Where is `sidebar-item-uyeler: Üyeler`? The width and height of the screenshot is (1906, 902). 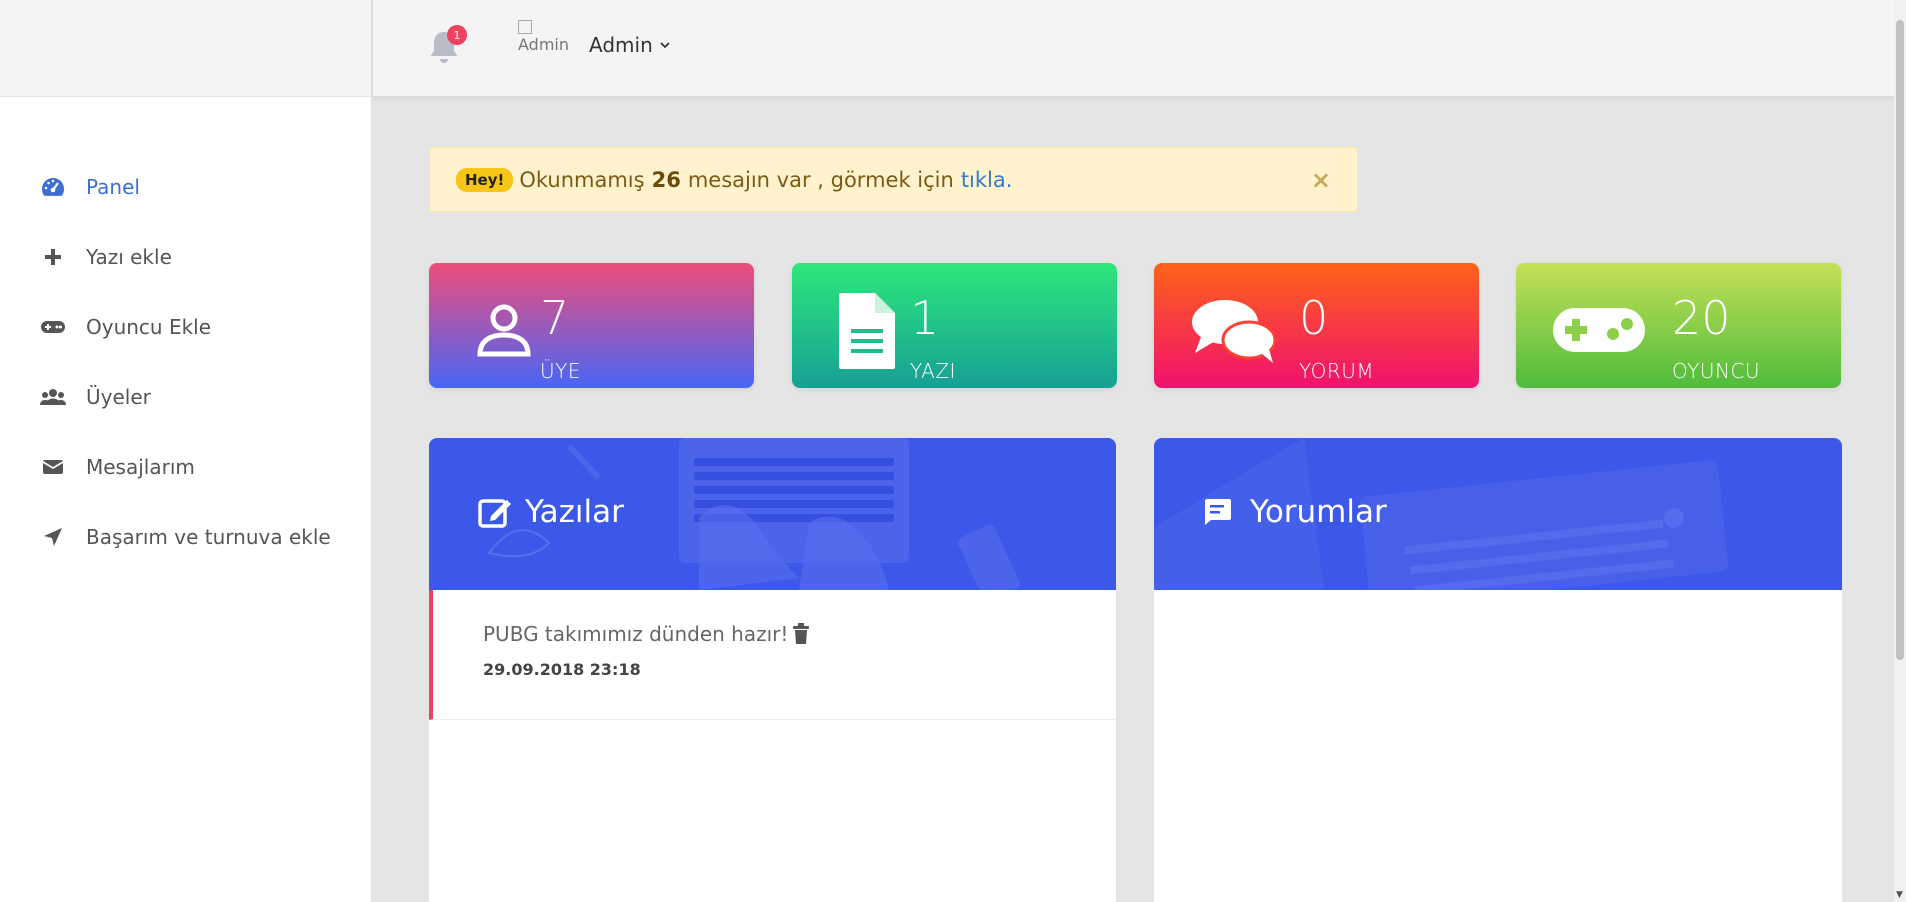 sidebar-item-uyeler: Üyeler is located at coordinates (185, 397).